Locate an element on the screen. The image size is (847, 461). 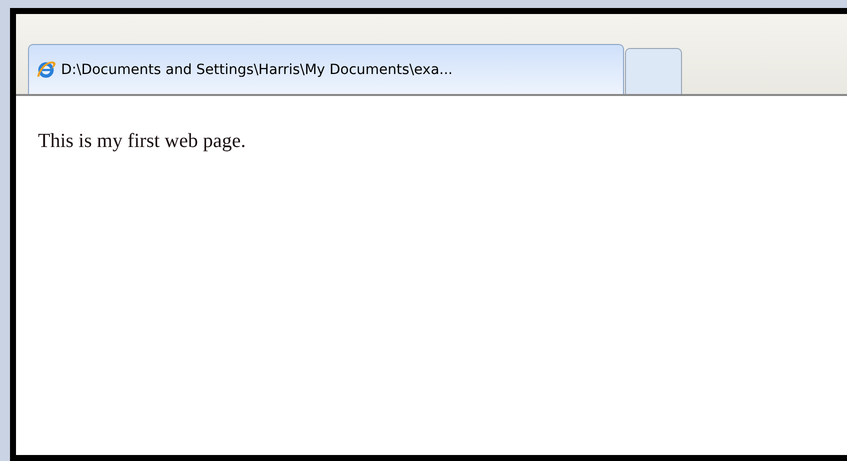
new-tab-button is located at coordinates (653, 71).